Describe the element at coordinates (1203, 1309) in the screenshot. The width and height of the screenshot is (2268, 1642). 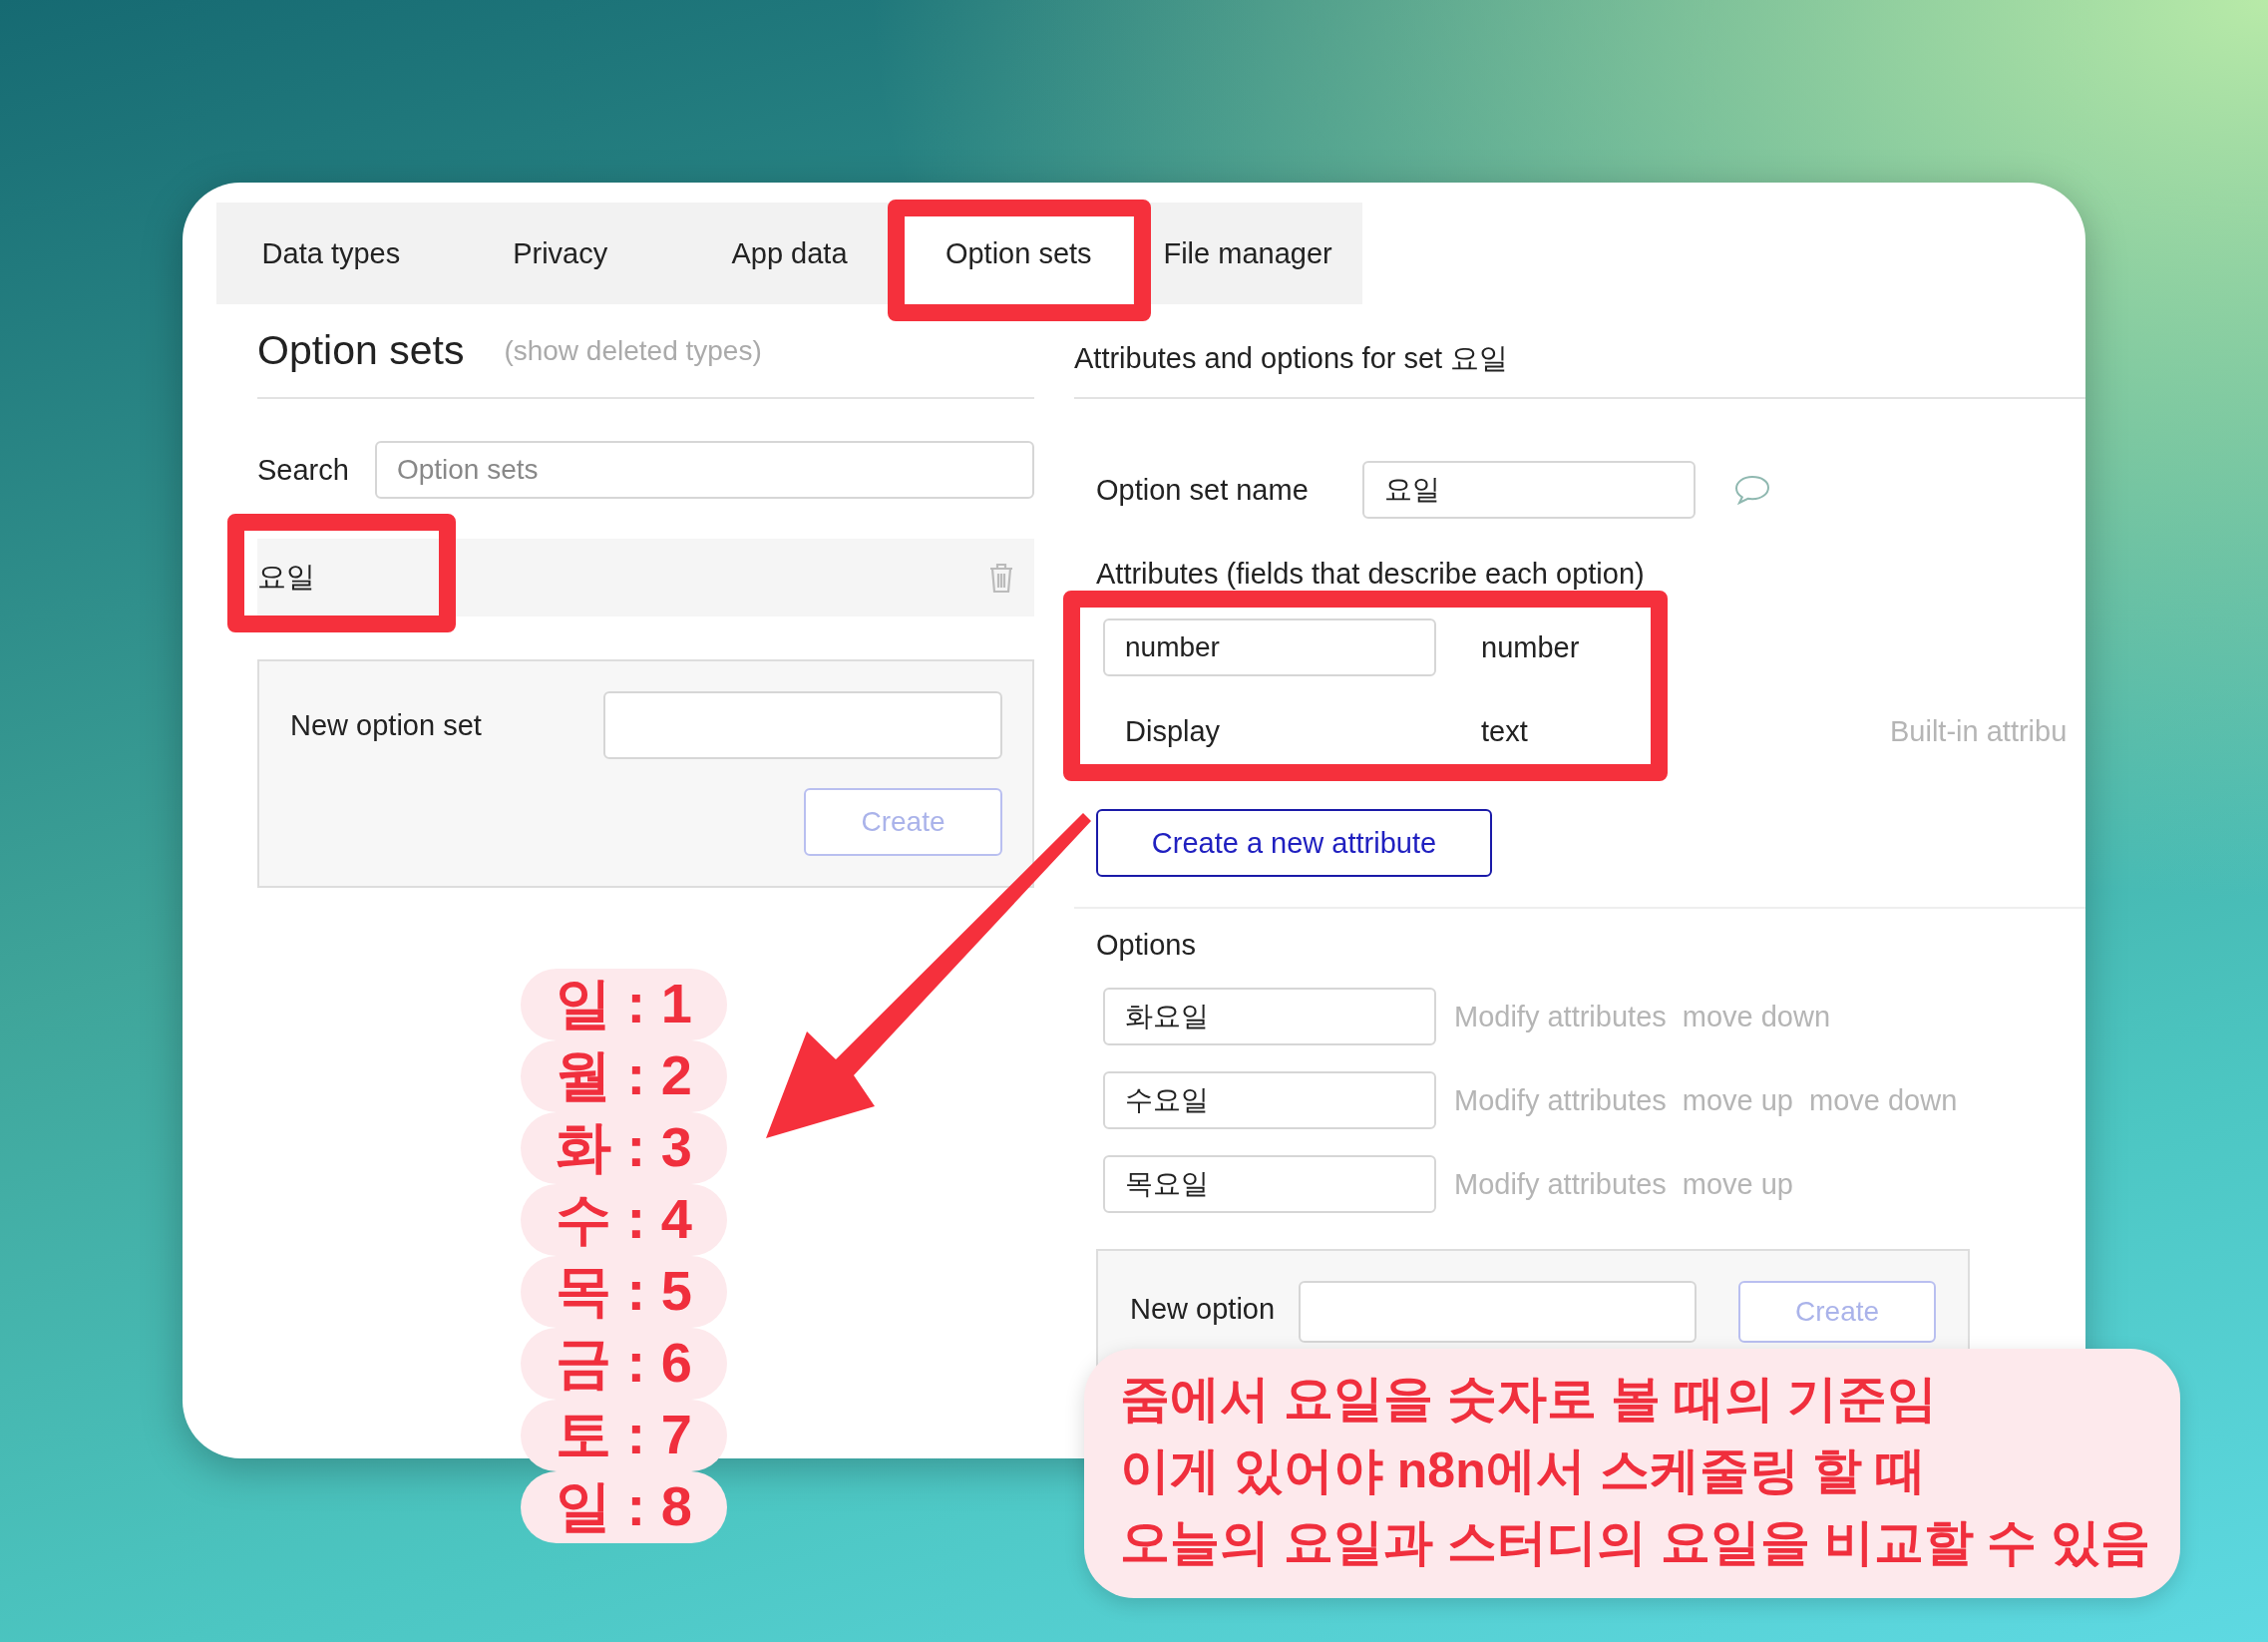
I see `new-option-label: New option` at that location.